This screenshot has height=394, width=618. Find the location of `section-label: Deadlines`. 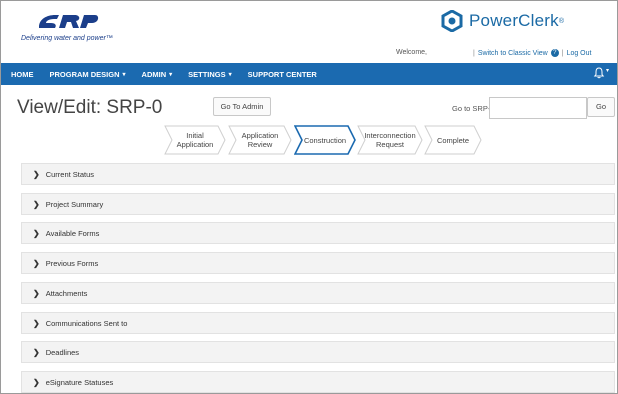

section-label: Deadlines is located at coordinates (62, 352).